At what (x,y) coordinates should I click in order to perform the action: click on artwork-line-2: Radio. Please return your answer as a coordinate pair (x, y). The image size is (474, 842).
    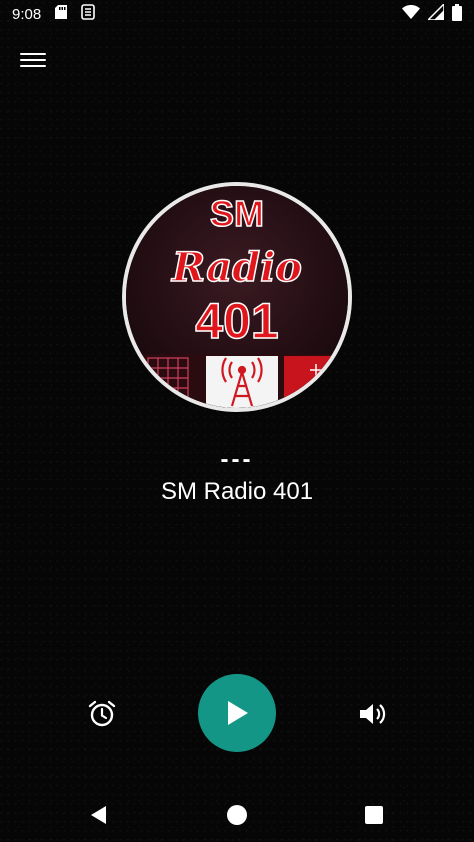
    Looking at the image, I should click on (236, 267).